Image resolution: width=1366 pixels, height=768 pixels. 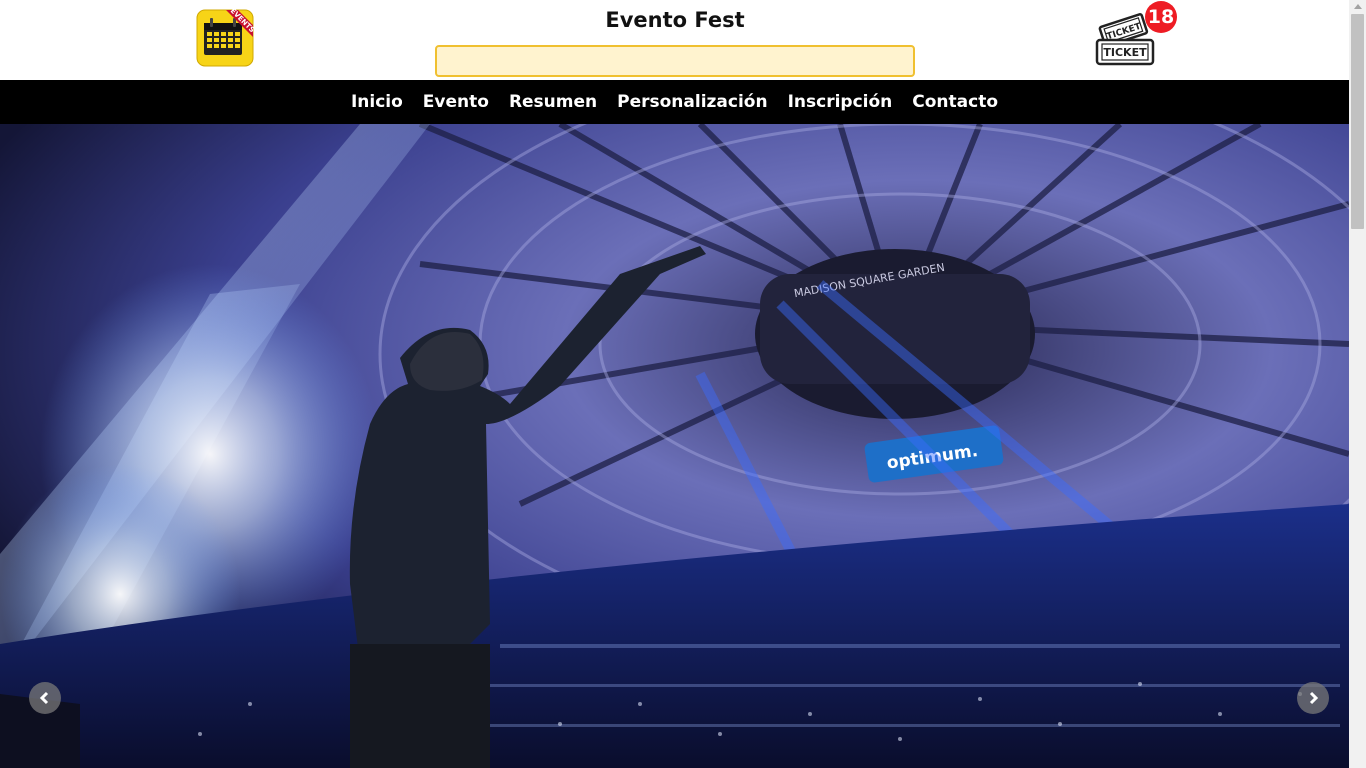 I want to click on carousel-prev-button, so click(x=45, y=698).